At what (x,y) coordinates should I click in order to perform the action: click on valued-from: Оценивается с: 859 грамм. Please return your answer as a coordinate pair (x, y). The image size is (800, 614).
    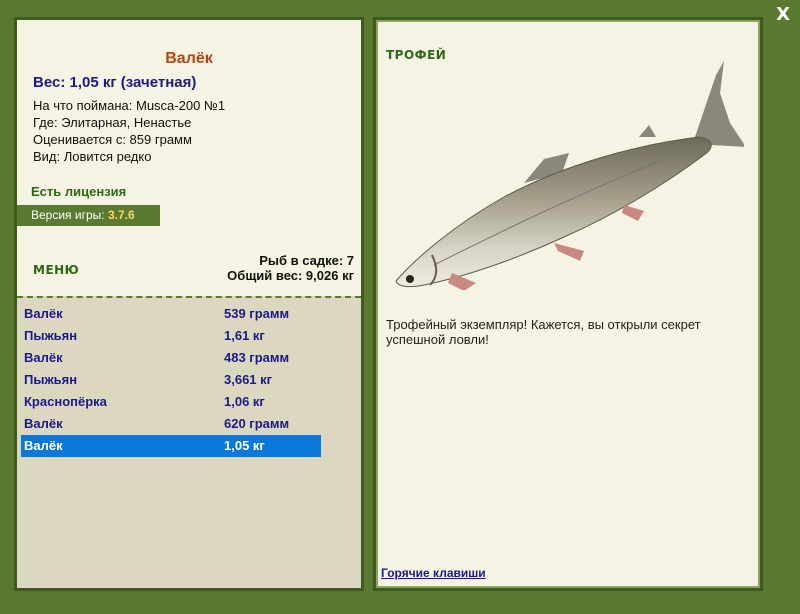
    Looking at the image, I should click on (112, 139).